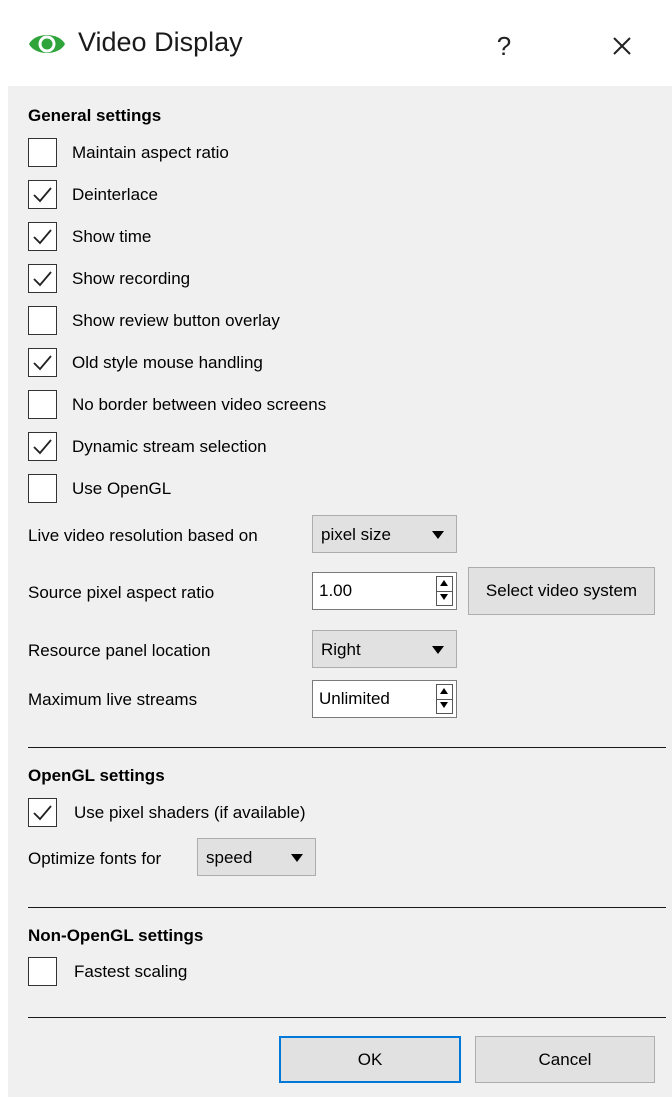 The width and height of the screenshot is (672, 1097). Describe the element at coordinates (42, 488) in the screenshot. I see `use-opengl-checkbox` at that location.